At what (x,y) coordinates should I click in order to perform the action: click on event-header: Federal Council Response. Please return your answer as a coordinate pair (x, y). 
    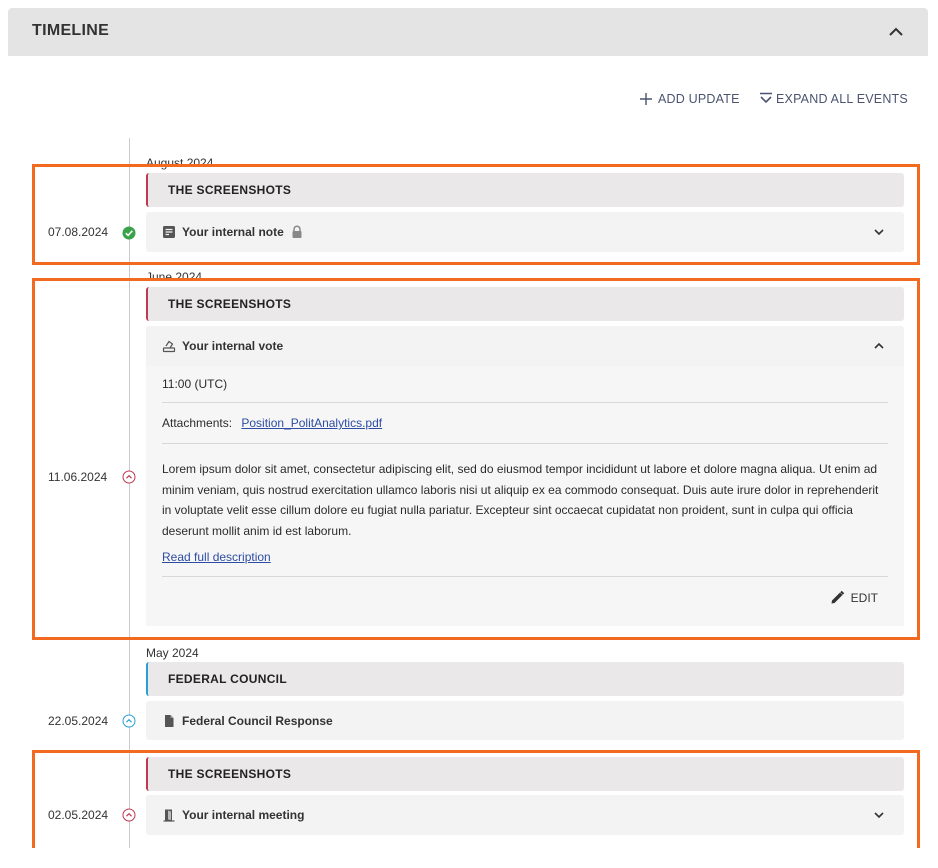
    Looking at the image, I should click on (525, 720).